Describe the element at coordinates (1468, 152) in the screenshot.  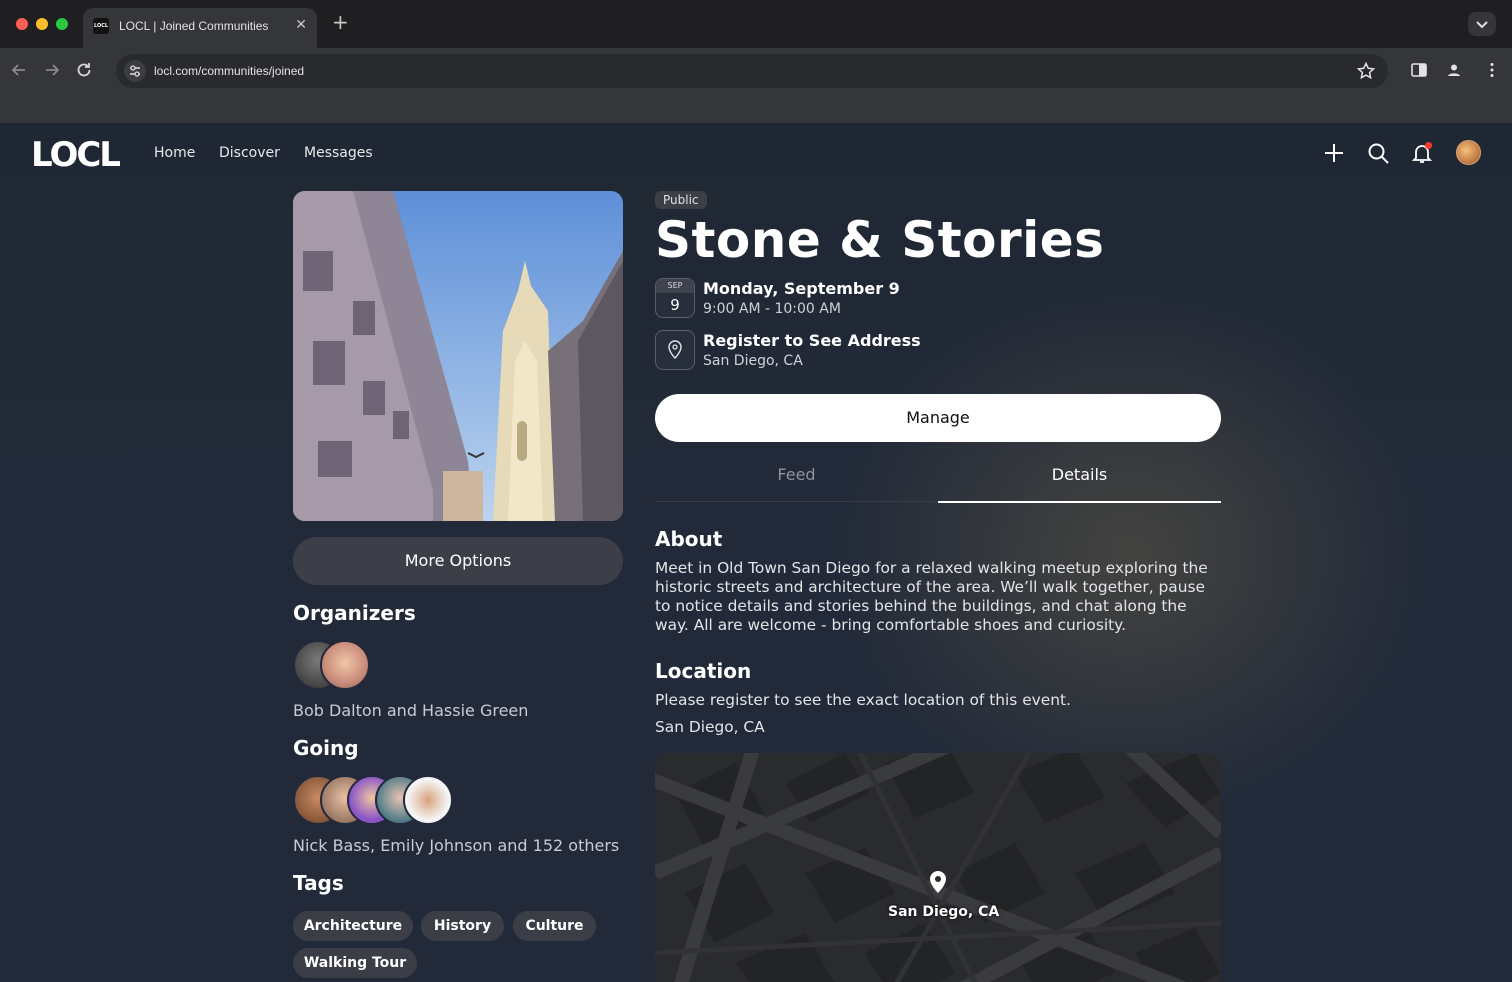
I see `user-avatar` at that location.